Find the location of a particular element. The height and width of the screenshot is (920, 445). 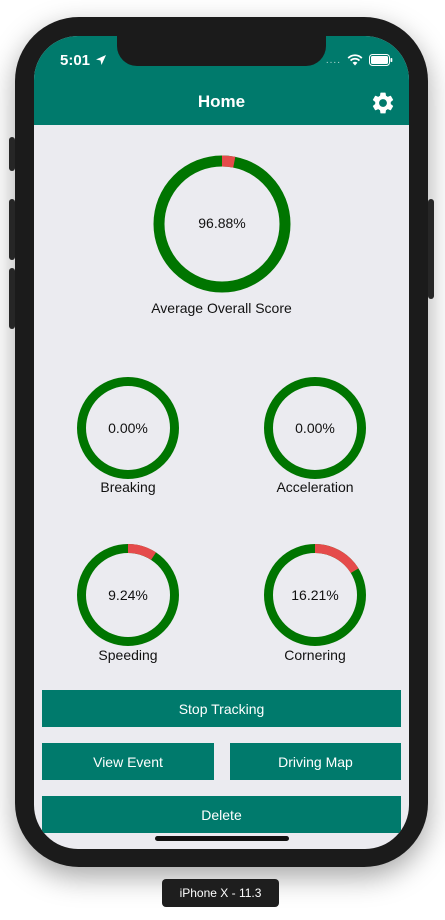

stop-tracking-button: Stop Tracking is located at coordinates (221, 708).